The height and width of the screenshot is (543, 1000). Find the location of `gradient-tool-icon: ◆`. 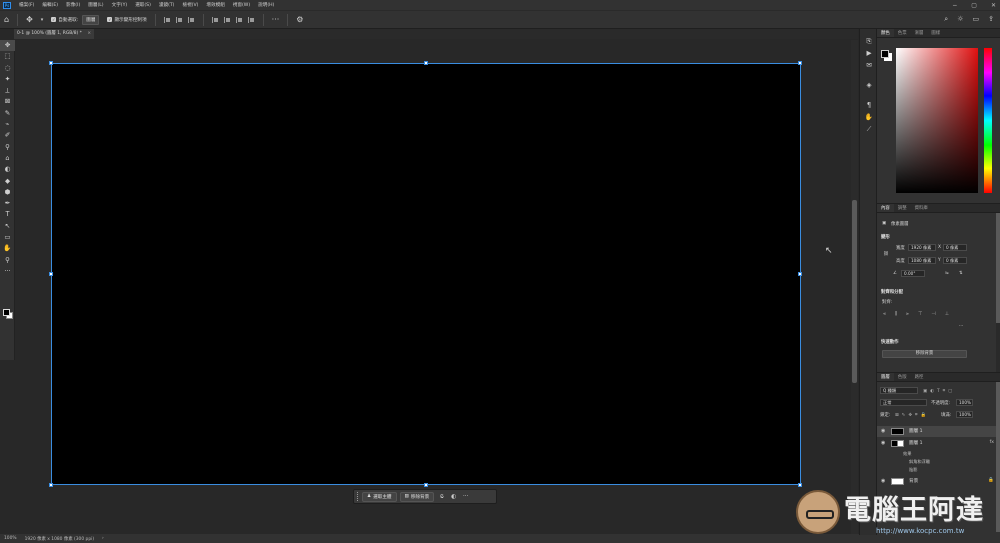

gradient-tool-icon: ◆ is located at coordinates (7, 181).